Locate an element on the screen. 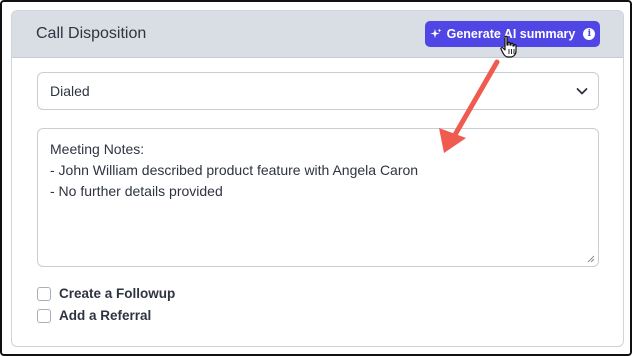  sparkle-icon is located at coordinates (436, 33).